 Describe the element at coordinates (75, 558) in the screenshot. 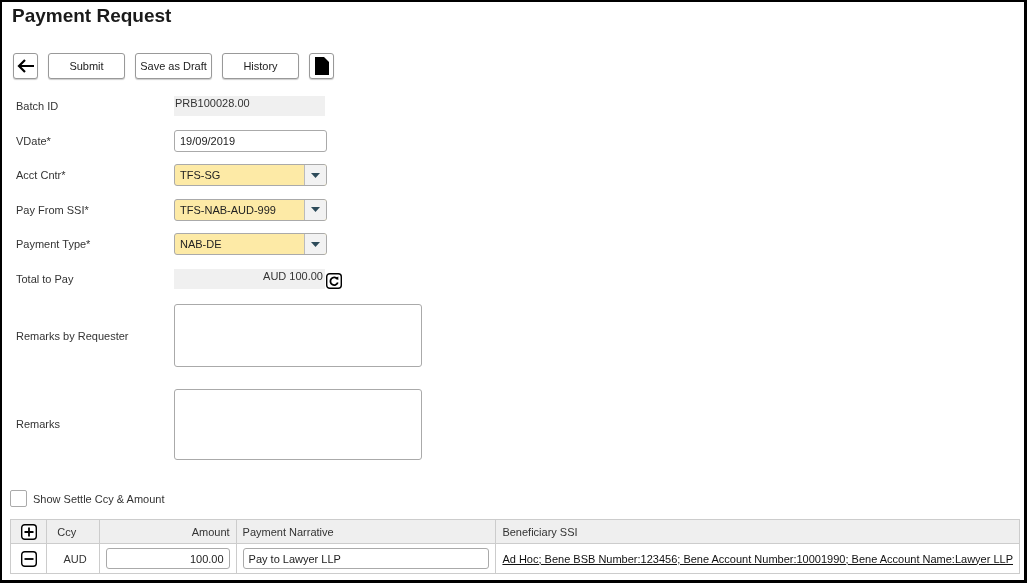

I see `table-cell: AUD` at that location.